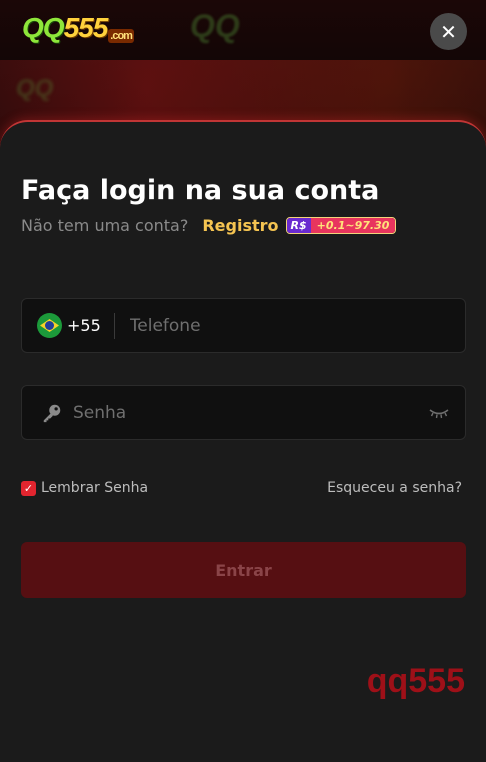 The width and height of the screenshot is (486, 762). Describe the element at coordinates (439, 413) in the screenshot. I see `eye-closed-icon` at that location.